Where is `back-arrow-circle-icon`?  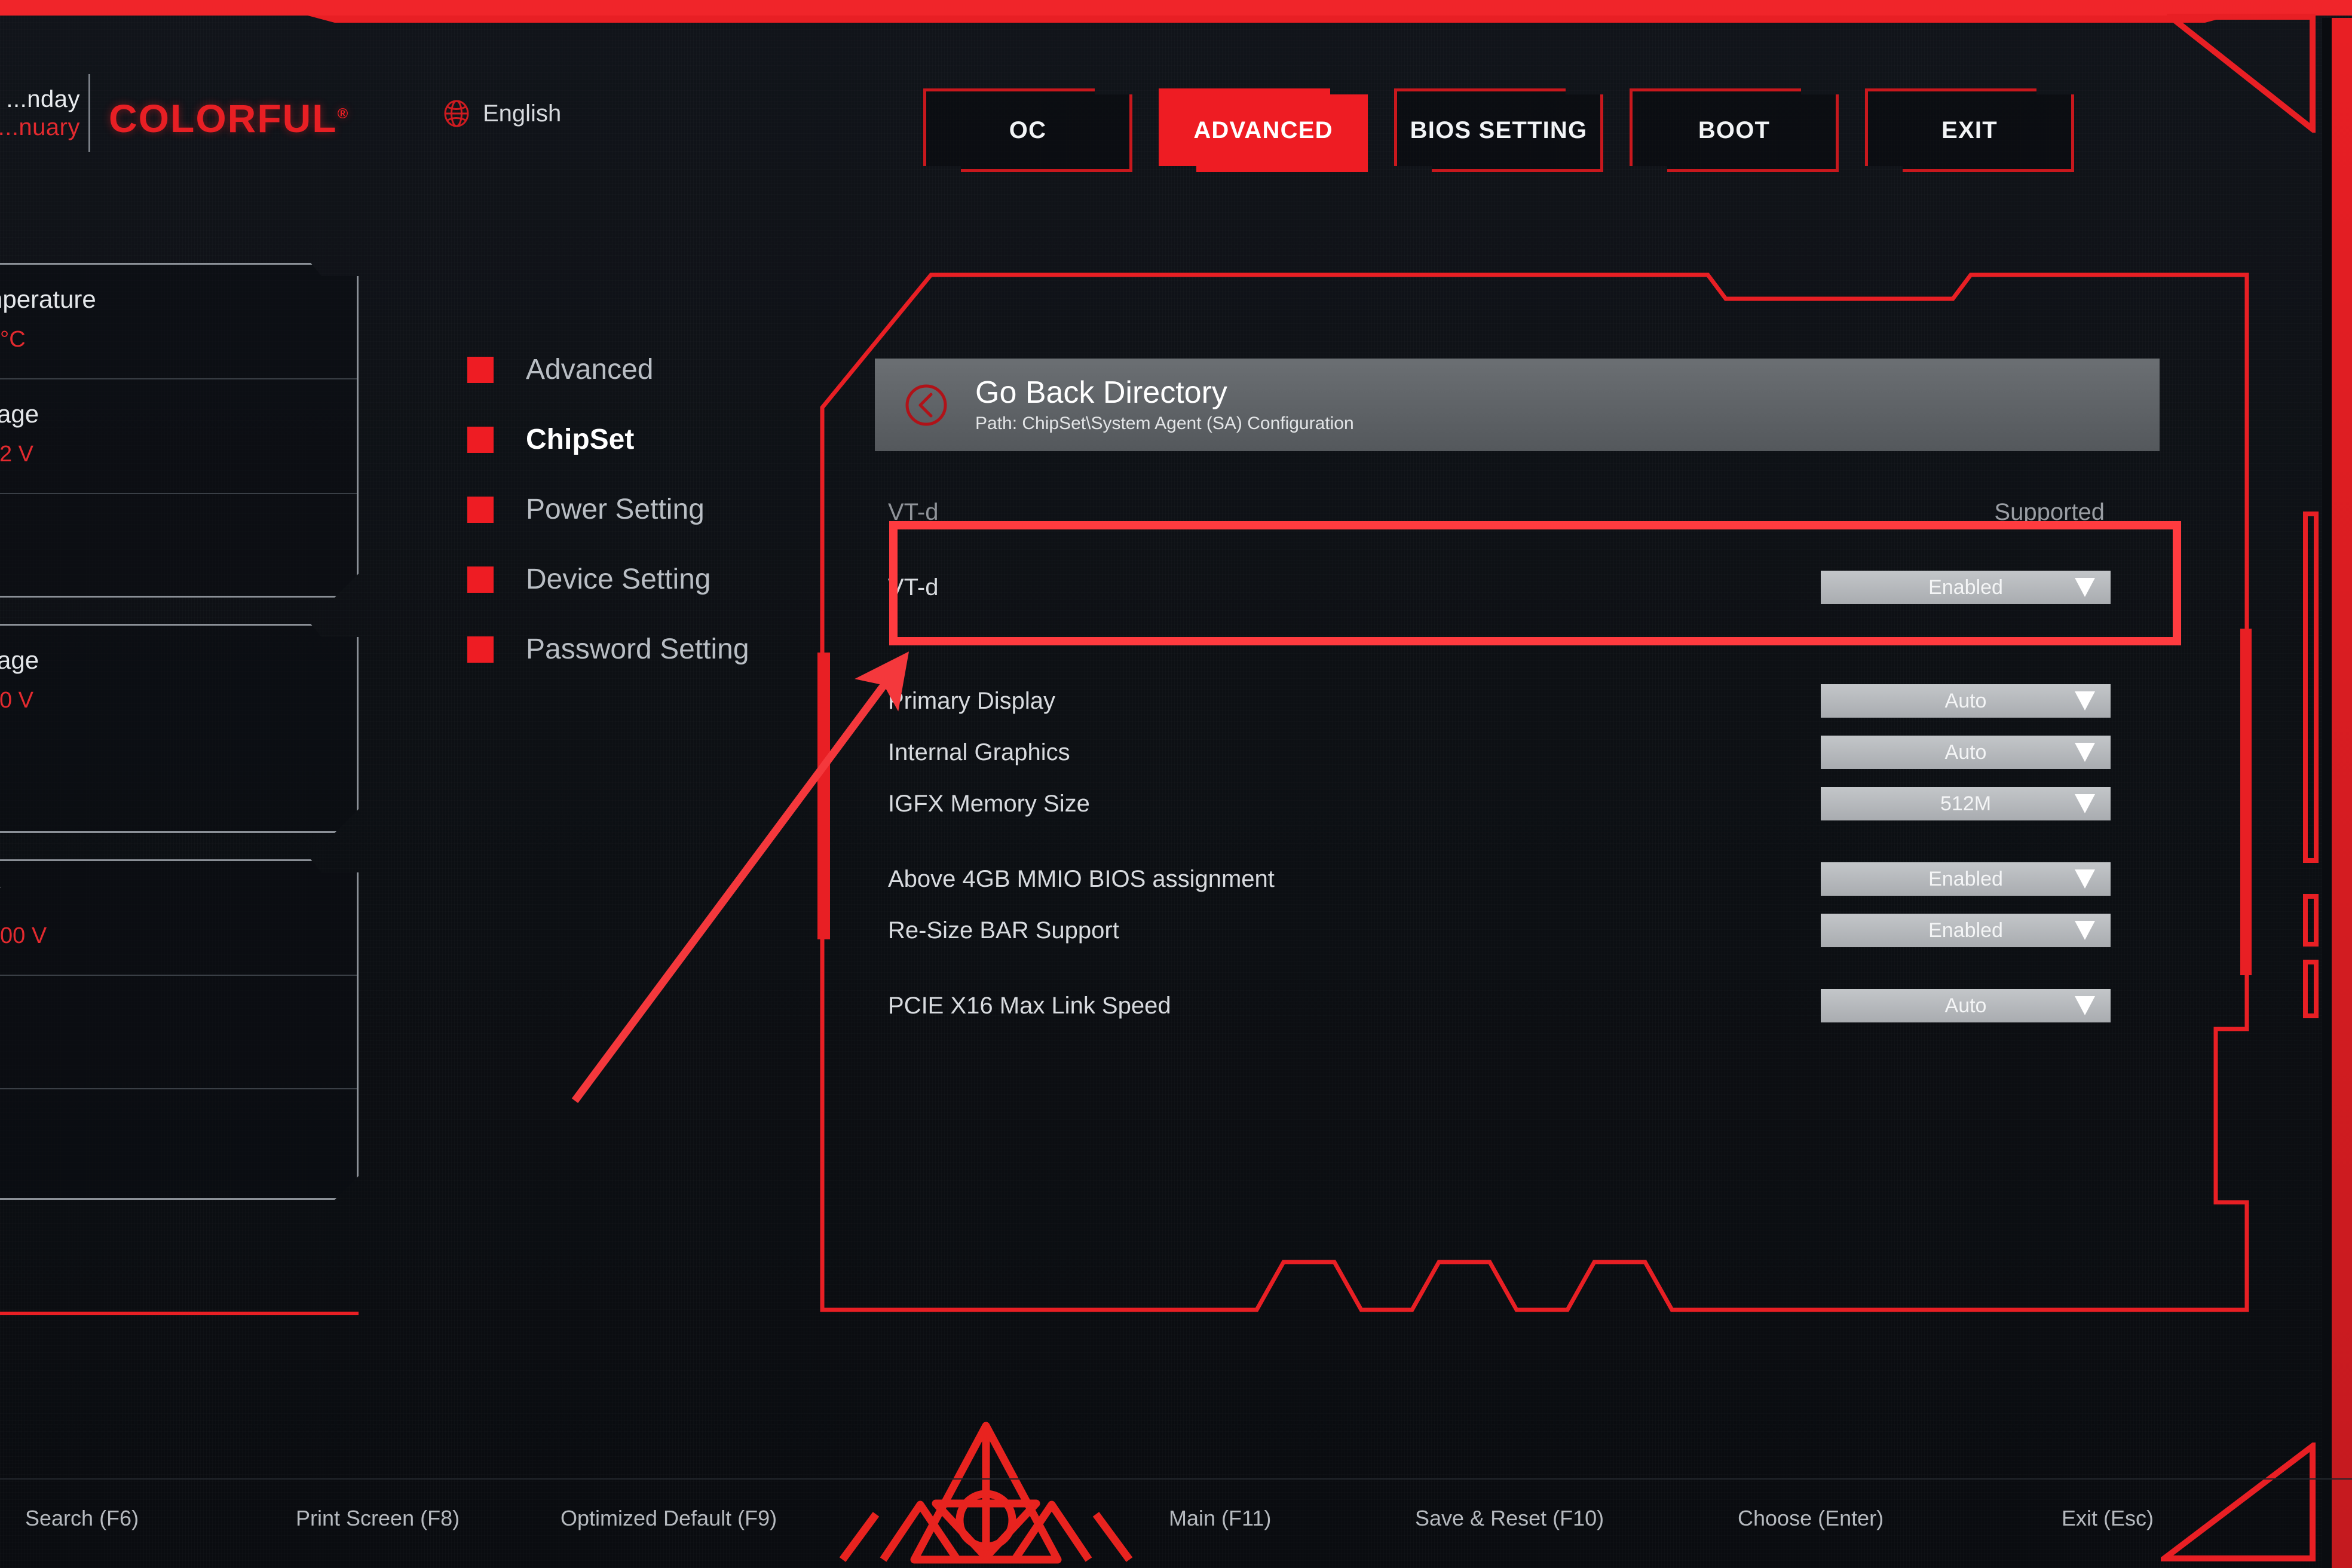
back-arrow-circle-icon is located at coordinates (926, 404).